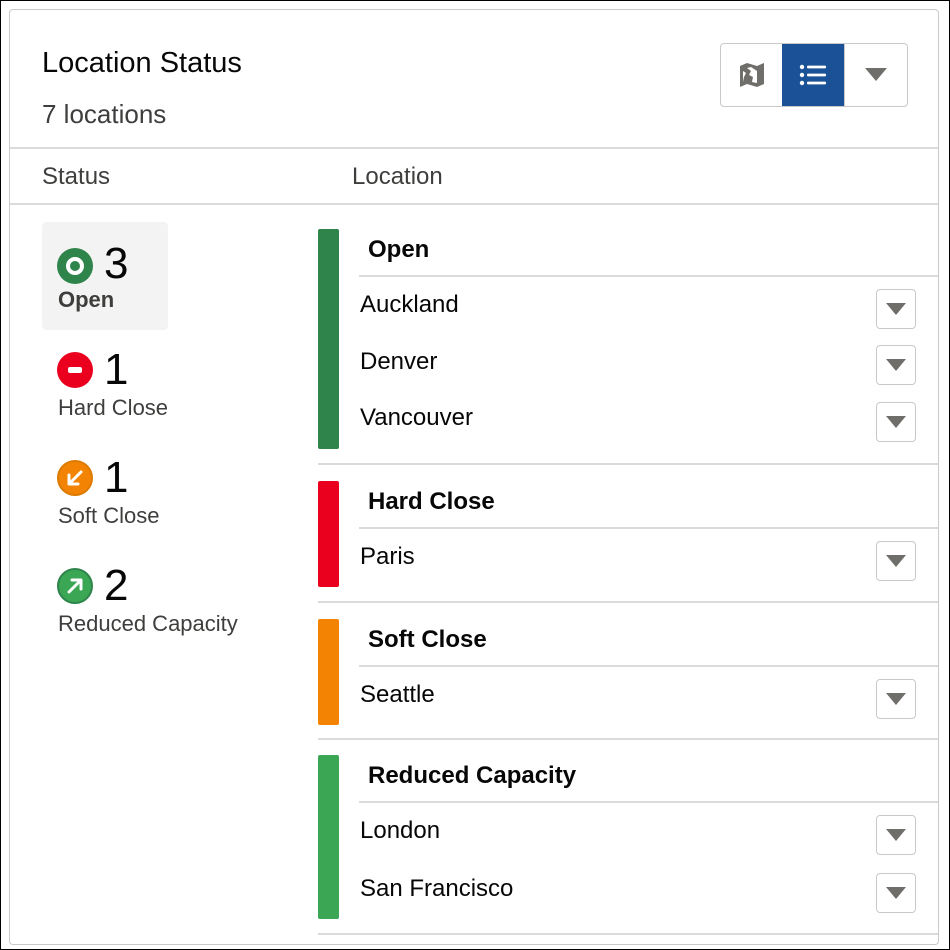 The height and width of the screenshot is (950, 950). I want to click on status-filter-soft-close: 1 Soft Close, so click(105, 488).